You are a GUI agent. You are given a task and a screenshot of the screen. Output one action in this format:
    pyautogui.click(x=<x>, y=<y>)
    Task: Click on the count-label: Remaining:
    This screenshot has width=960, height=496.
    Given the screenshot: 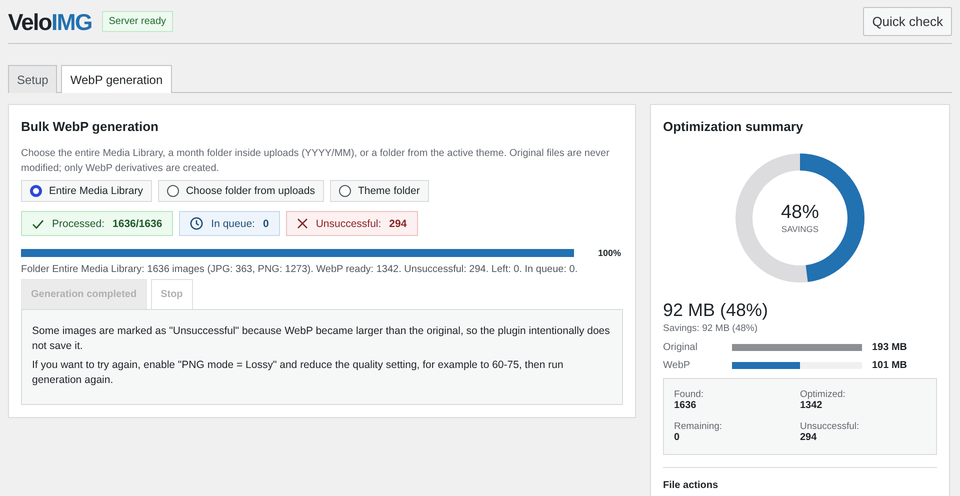 What is the action you would take?
    pyautogui.click(x=699, y=426)
    